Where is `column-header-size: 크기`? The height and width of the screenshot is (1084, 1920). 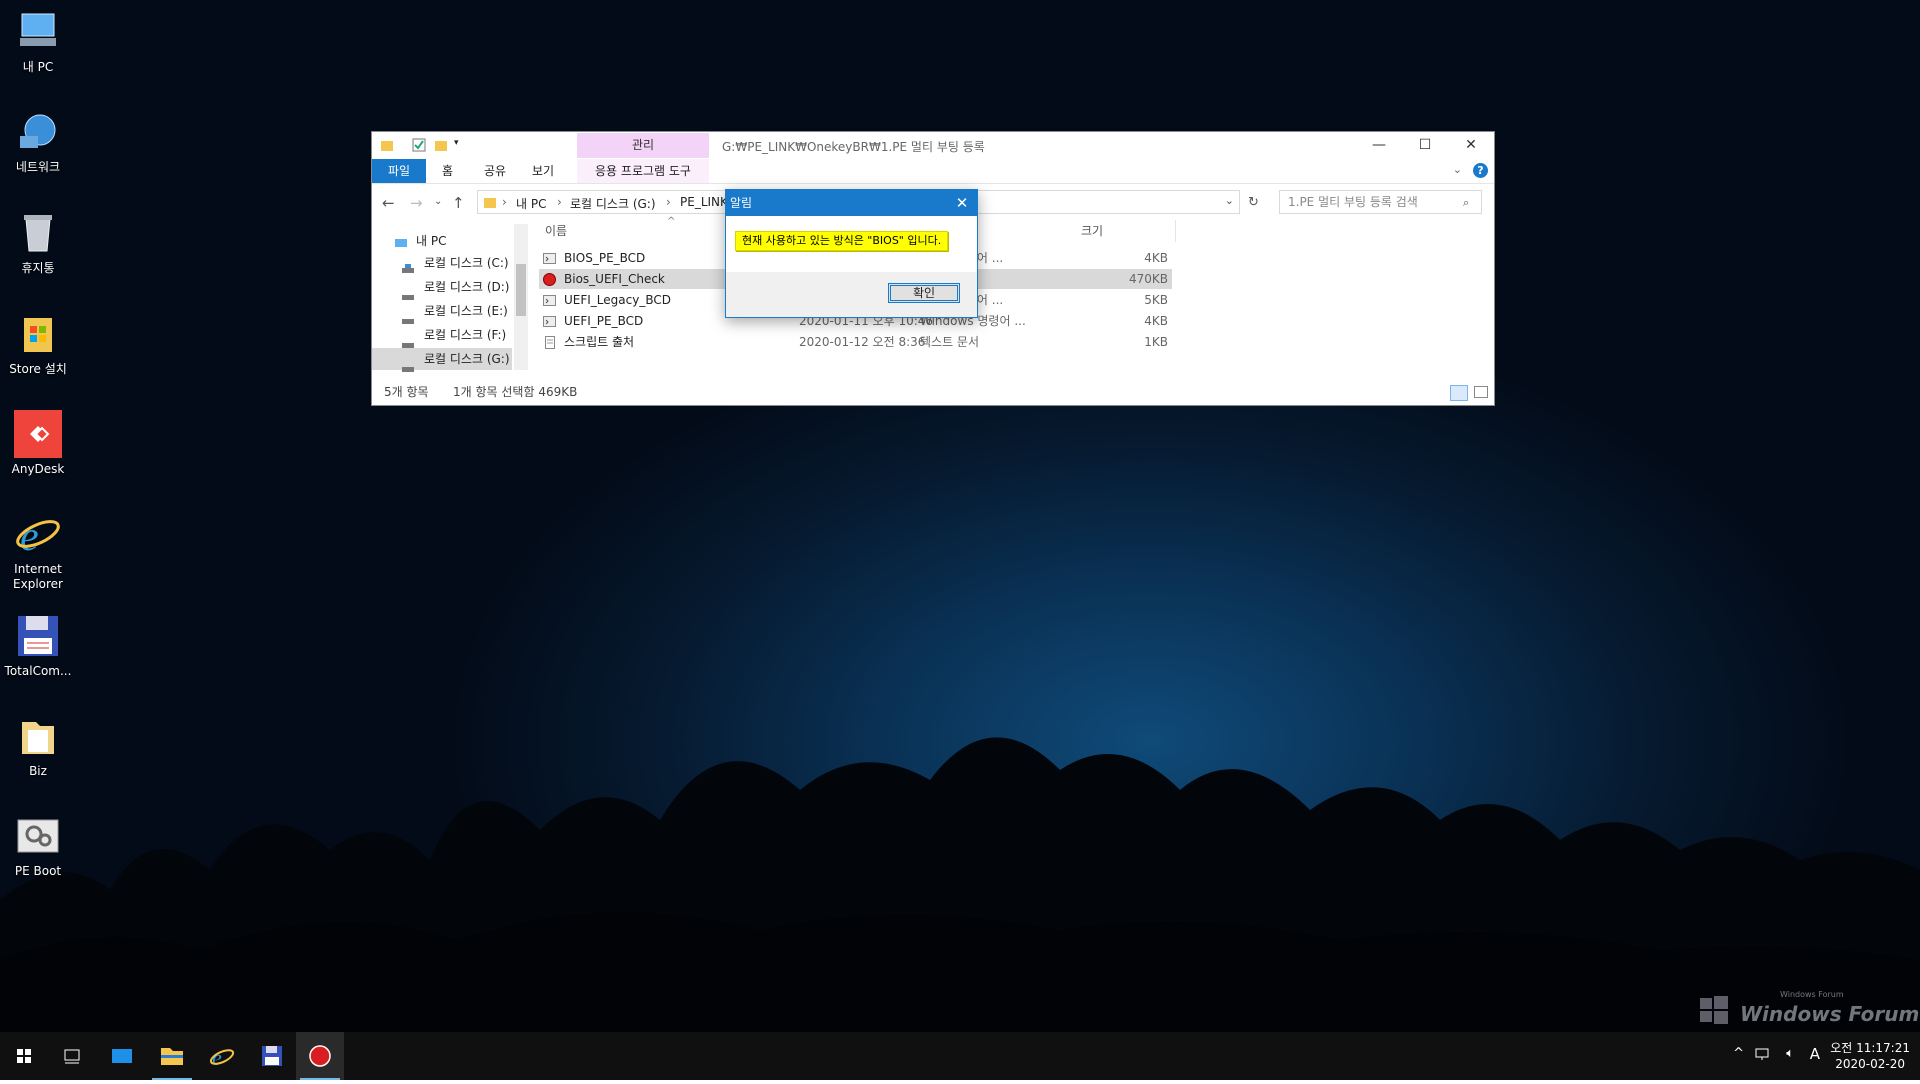 column-header-size: 크기 is located at coordinates (1092, 230).